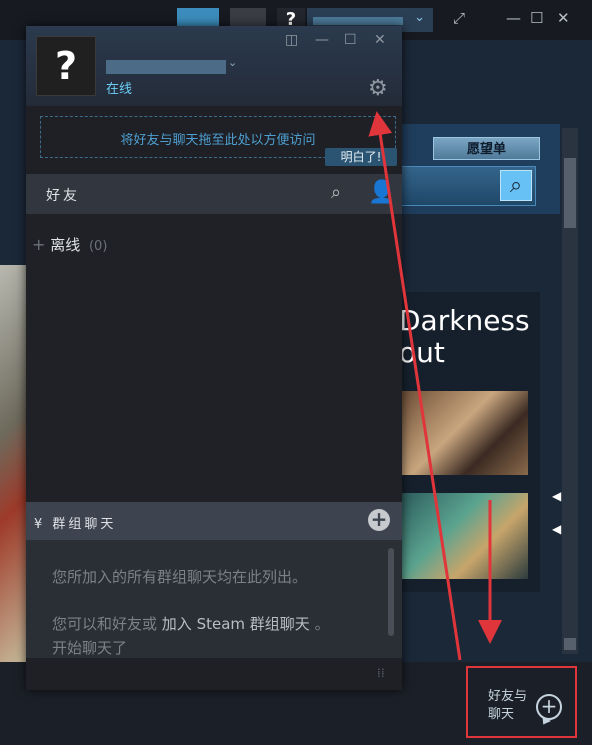 Image resolution: width=592 pixels, height=745 pixels. Describe the element at coordinates (358, 21) in the screenshot. I see `account-name-redacted` at that location.